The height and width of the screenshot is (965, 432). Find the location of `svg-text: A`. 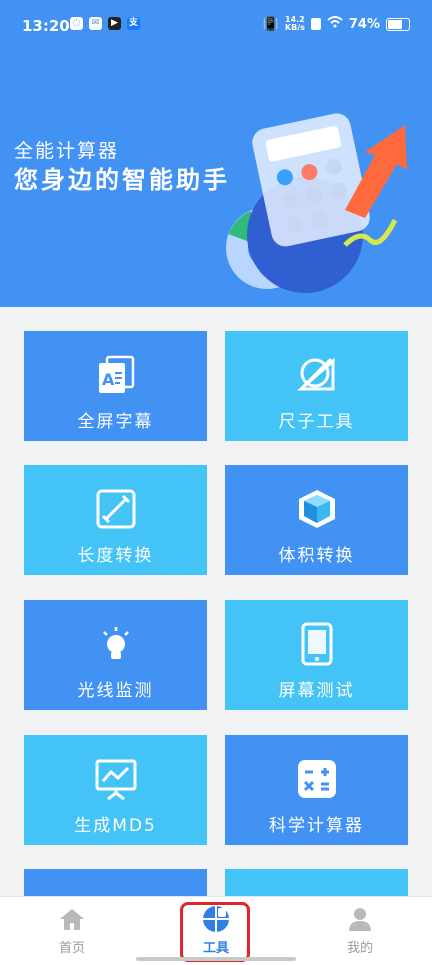

svg-text: A is located at coordinates (108, 379).